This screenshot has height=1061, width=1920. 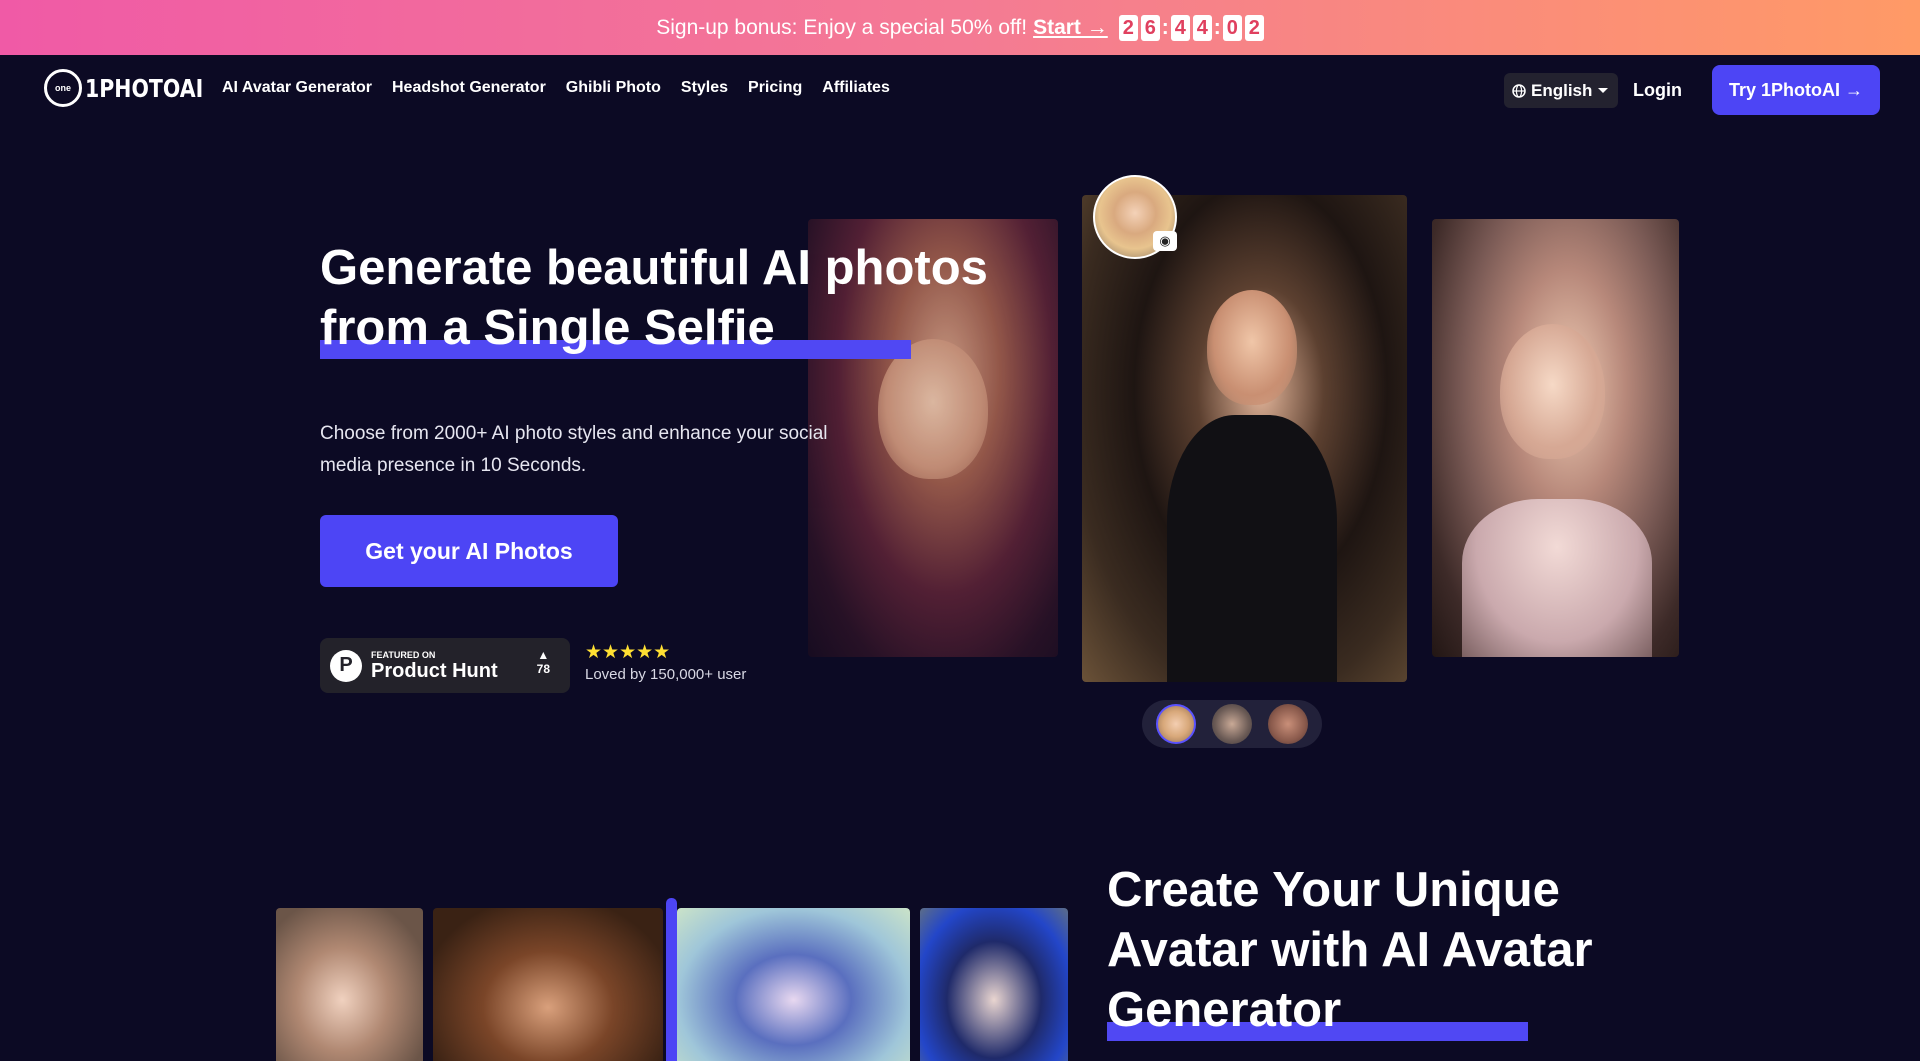 What do you see at coordinates (1150, 27) in the screenshot?
I see `countdown-digit: 6` at bounding box center [1150, 27].